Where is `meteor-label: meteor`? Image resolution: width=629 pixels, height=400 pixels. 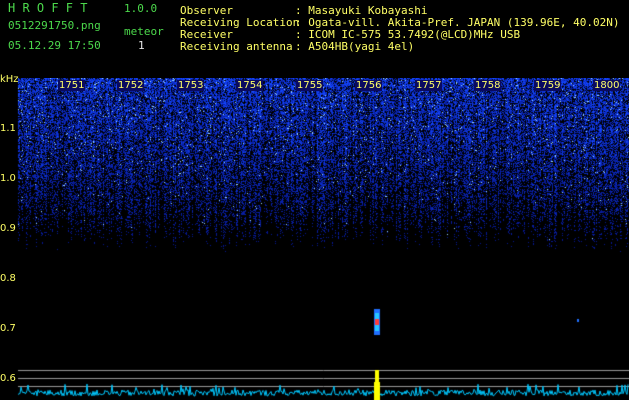 meteor-label: meteor is located at coordinates (144, 31).